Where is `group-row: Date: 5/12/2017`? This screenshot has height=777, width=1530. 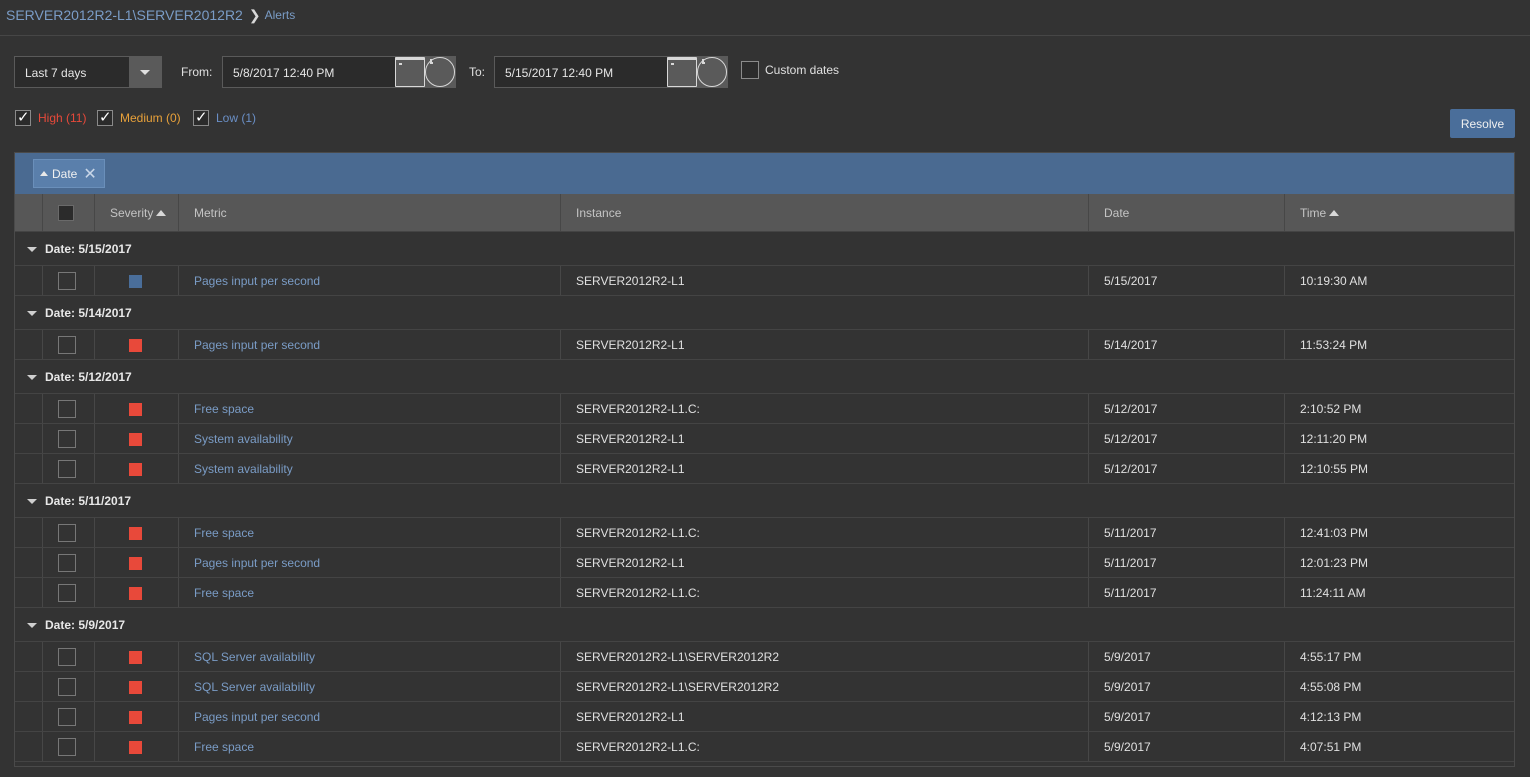 group-row: Date: 5/12/2017 is located at coordinates (764, 377).